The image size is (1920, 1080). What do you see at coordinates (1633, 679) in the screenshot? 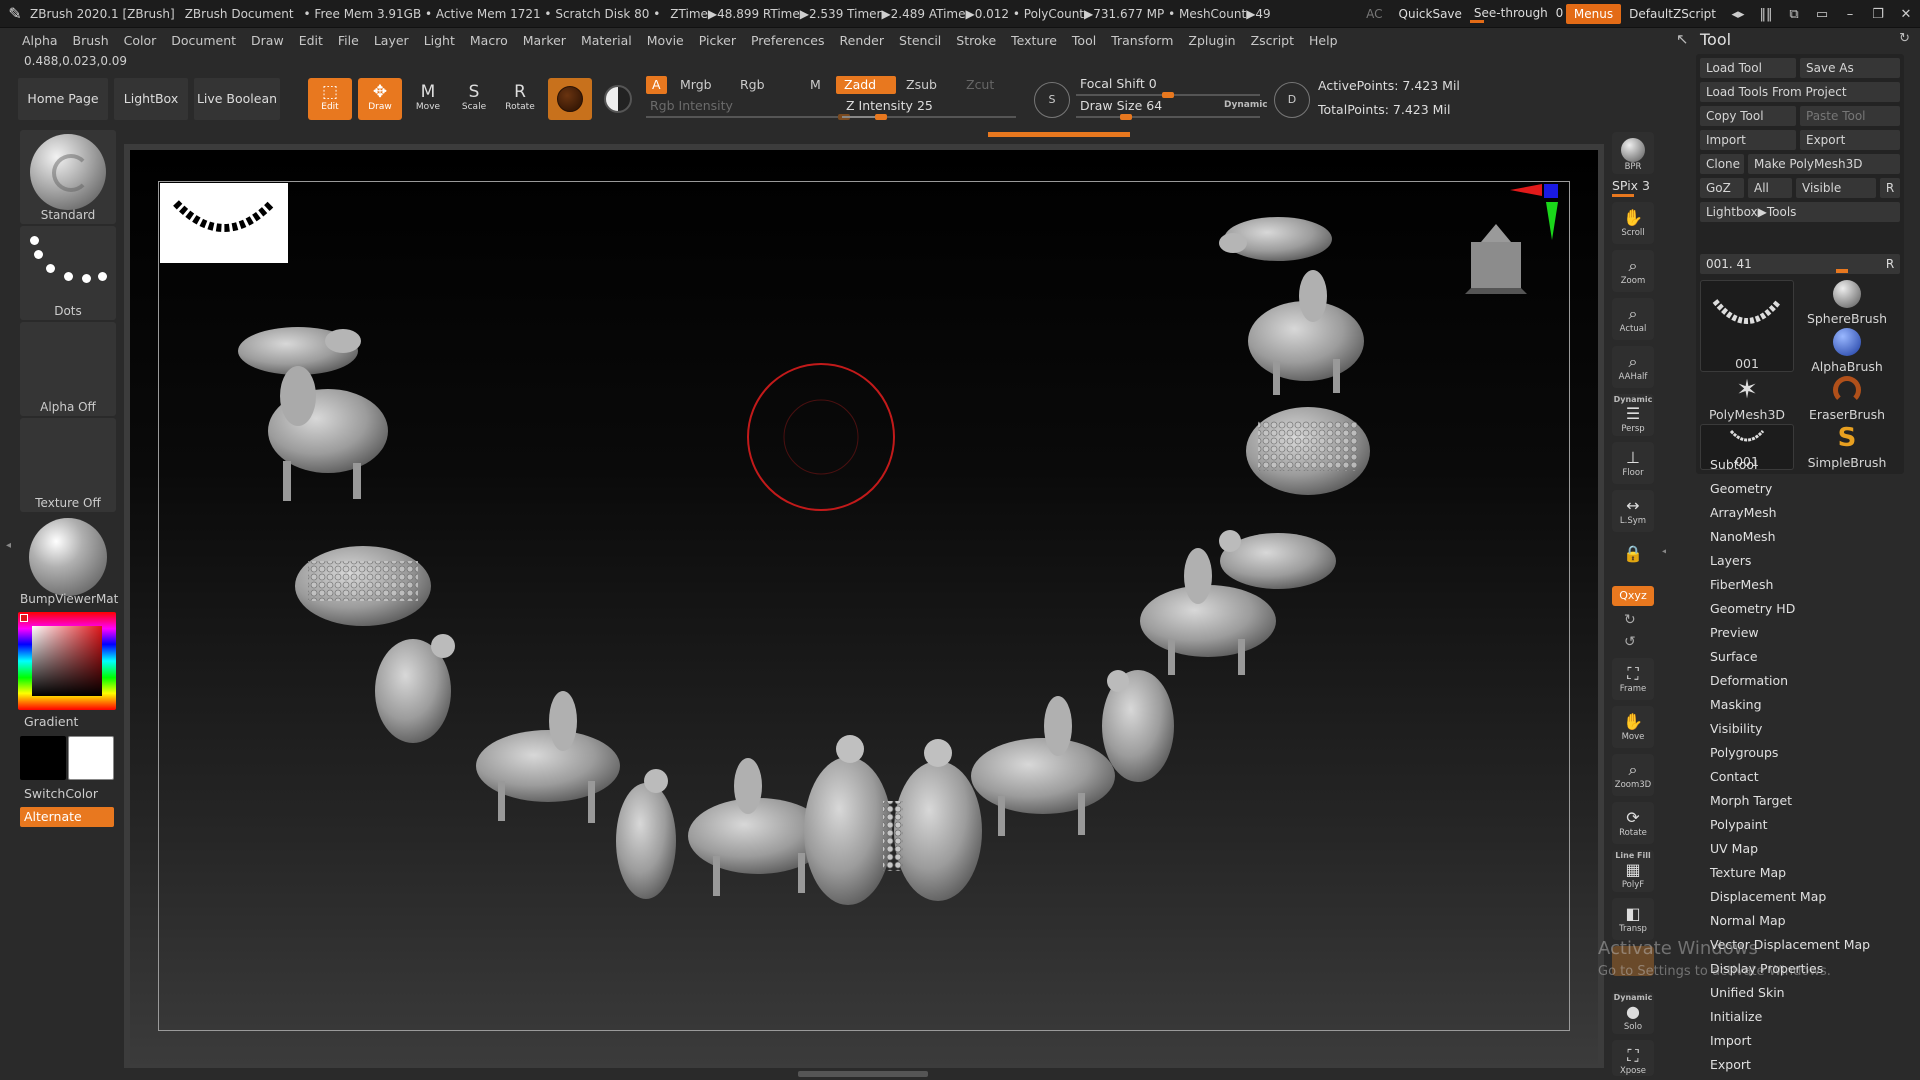
I see `frame-button: ⛶ Frame` at bounding box center [1633, 679].